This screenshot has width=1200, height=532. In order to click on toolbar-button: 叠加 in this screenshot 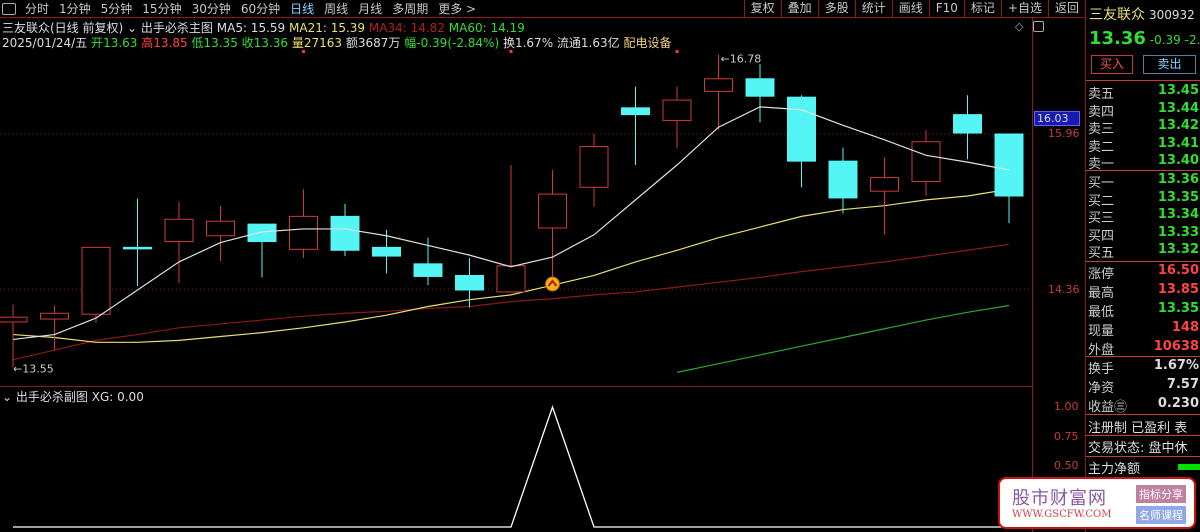, I will do `click(799, 9)`.